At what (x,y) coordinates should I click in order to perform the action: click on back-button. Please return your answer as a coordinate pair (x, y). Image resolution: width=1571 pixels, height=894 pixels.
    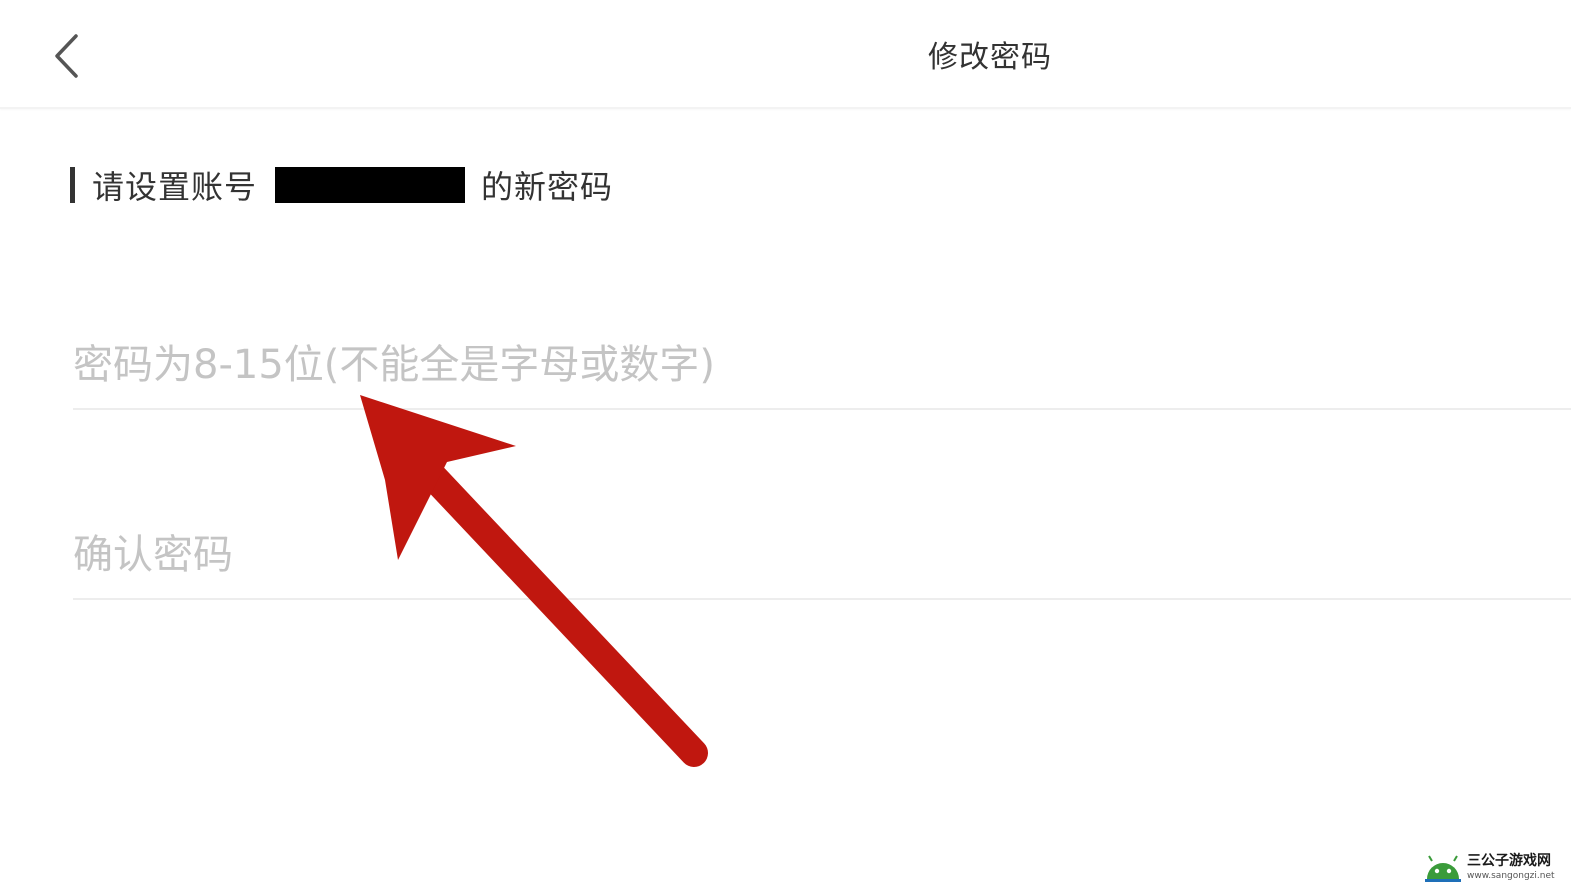
    Looking at the image, I should click on (66, 56).